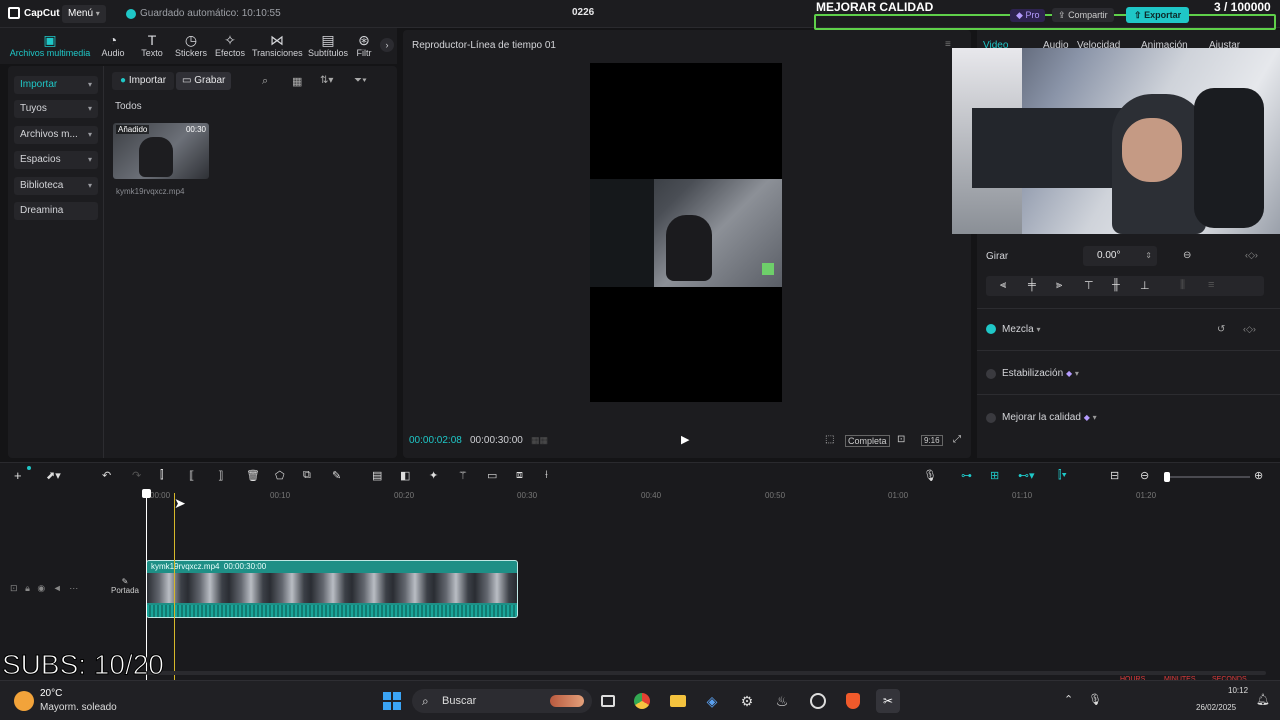  I want to click on delete-icon: 🗑, so click(253, 475).